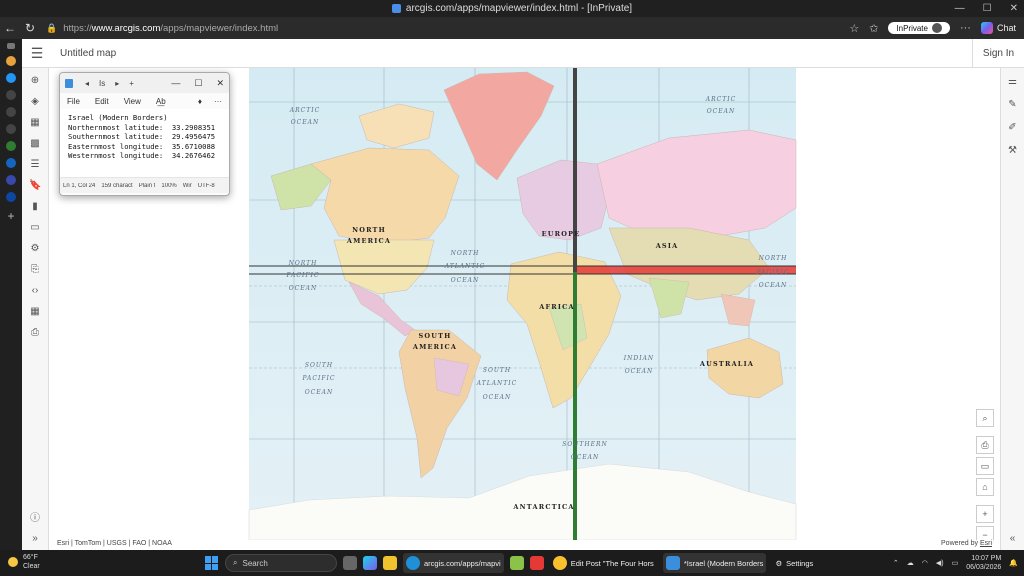 The height and width of the screenshot is (576, 1024). I want to click on print-icon: ⎙, so click(35, 333).